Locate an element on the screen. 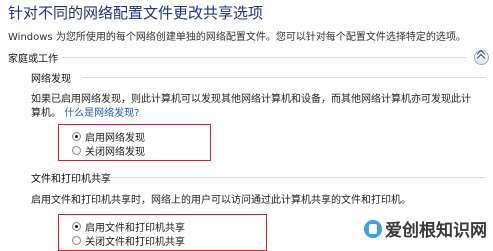  file-printer-sharing-description: 启用文件和打印机共享时，网络上的用户可以访问通过此计算机共享的文件和打印机。 is located at coordinates (221, 200).